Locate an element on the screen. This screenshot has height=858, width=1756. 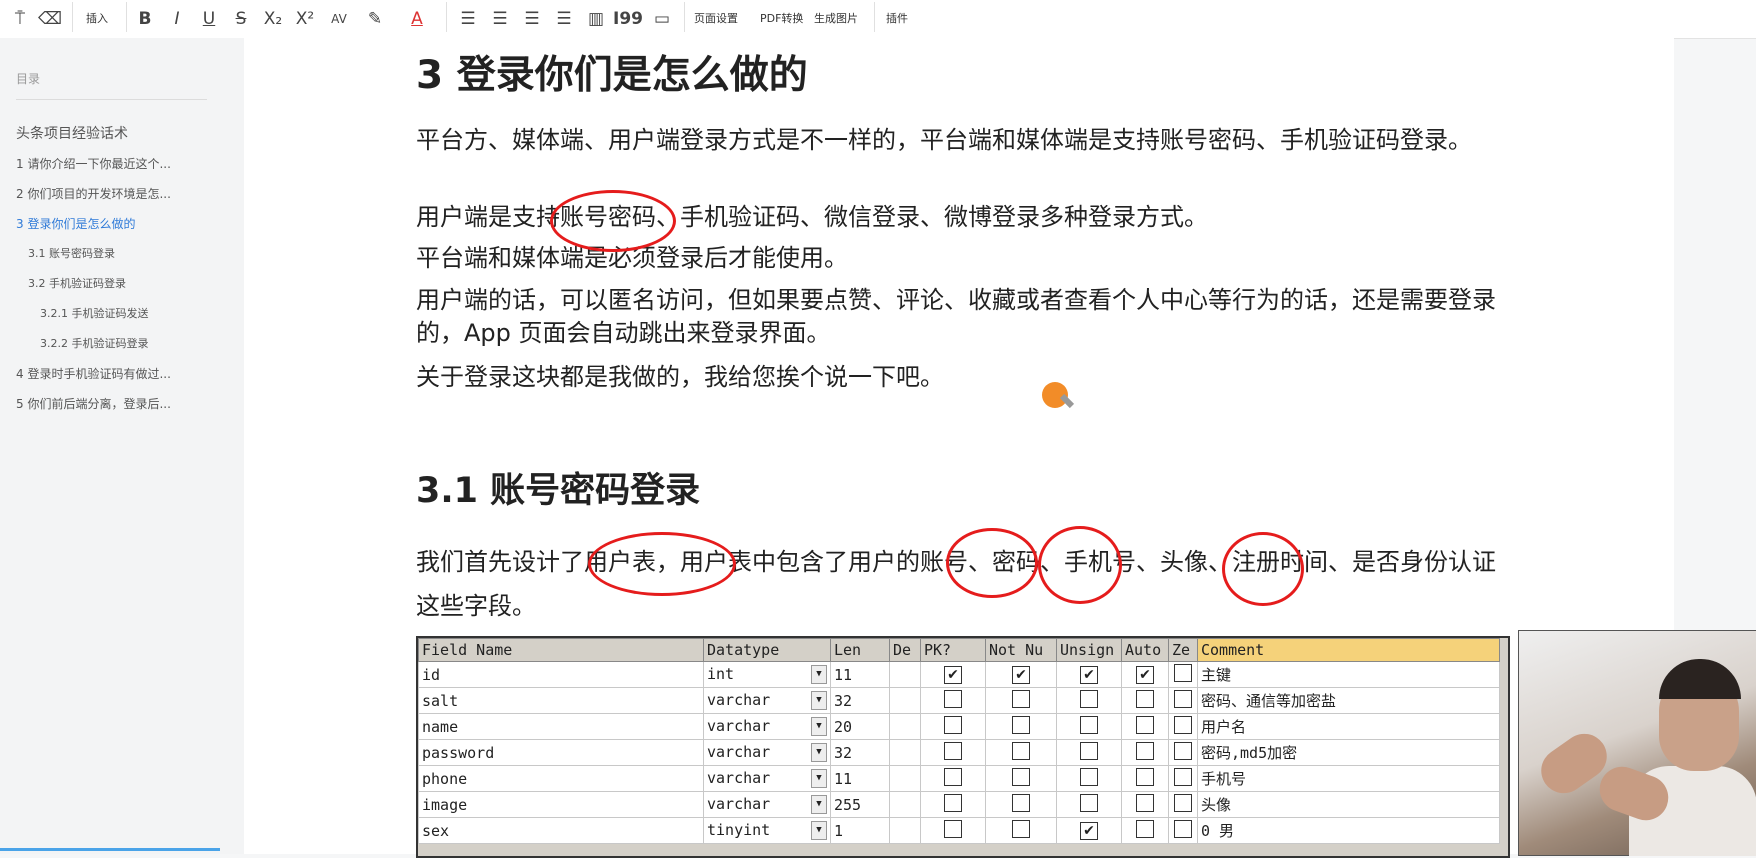
quote-icon: I99 is located at coordinates (628, 19).